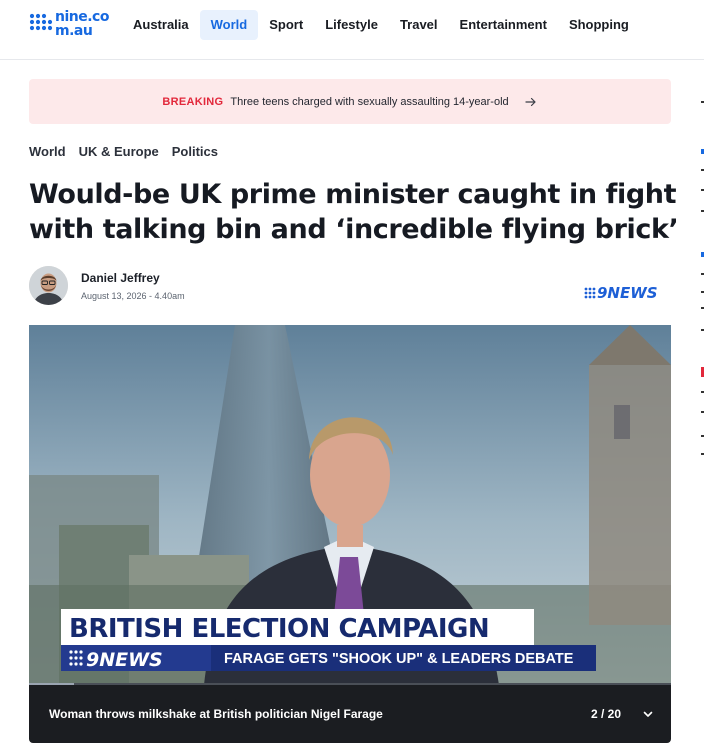 This screenshot has height=749, width=704. I want to click on nav-travel: Travel, so click(419, 25).